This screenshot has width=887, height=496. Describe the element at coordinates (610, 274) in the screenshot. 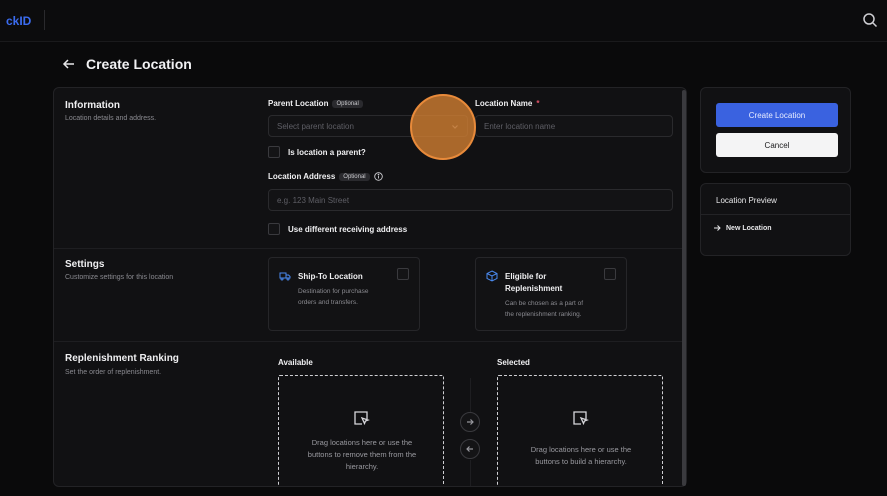

I see `replenishment-checkbox` at that location.